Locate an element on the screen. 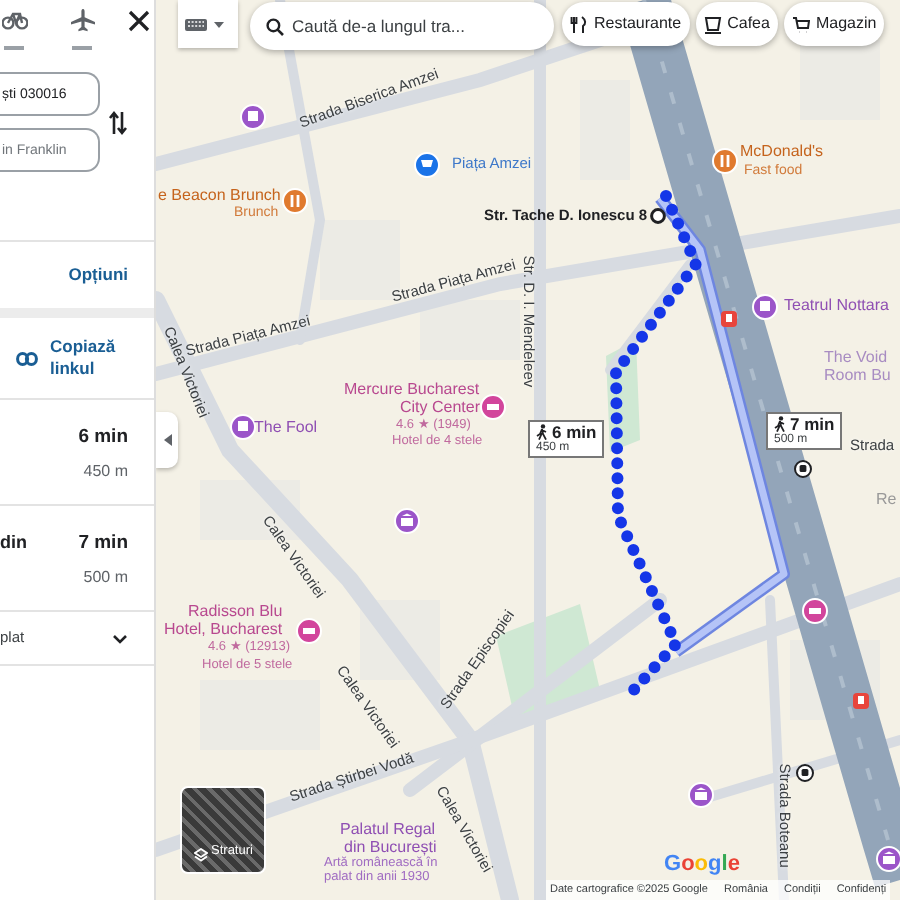  keyboard-button is located at coordinates (208, 24).